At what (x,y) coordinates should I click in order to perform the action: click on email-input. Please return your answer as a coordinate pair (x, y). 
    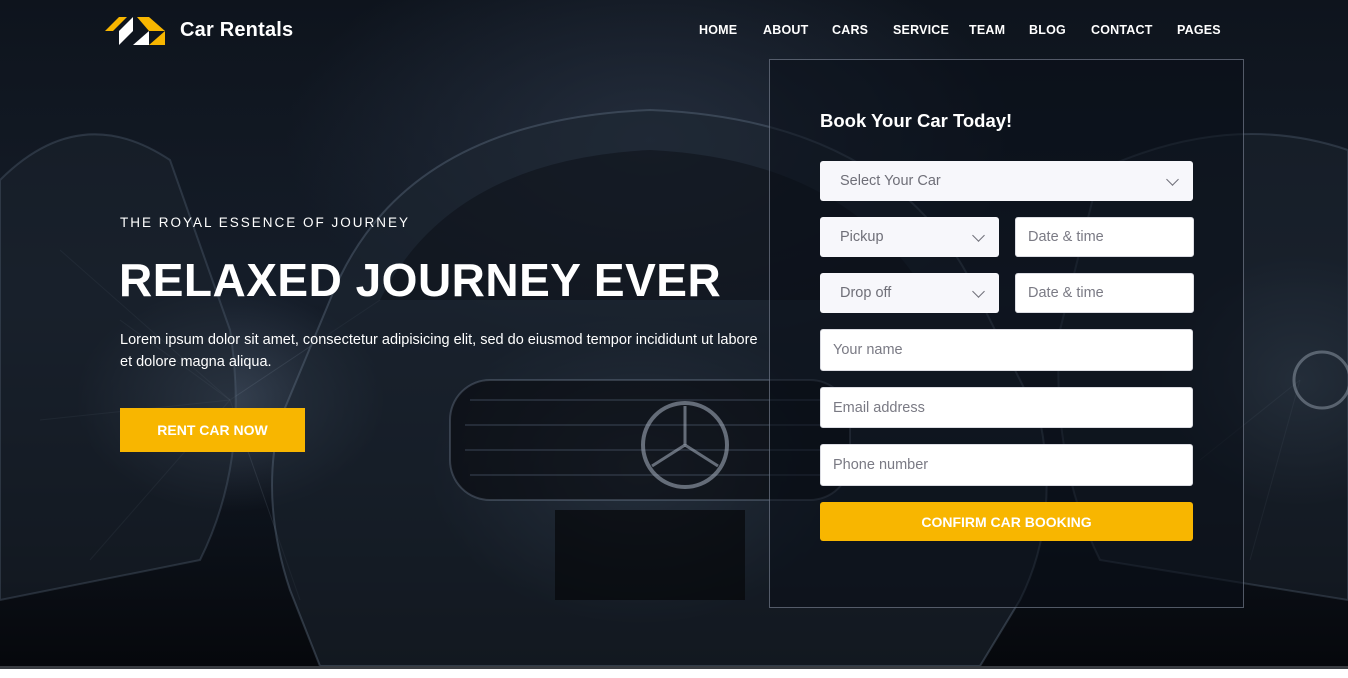
    Looking at the image, I should click on (1006, 407).